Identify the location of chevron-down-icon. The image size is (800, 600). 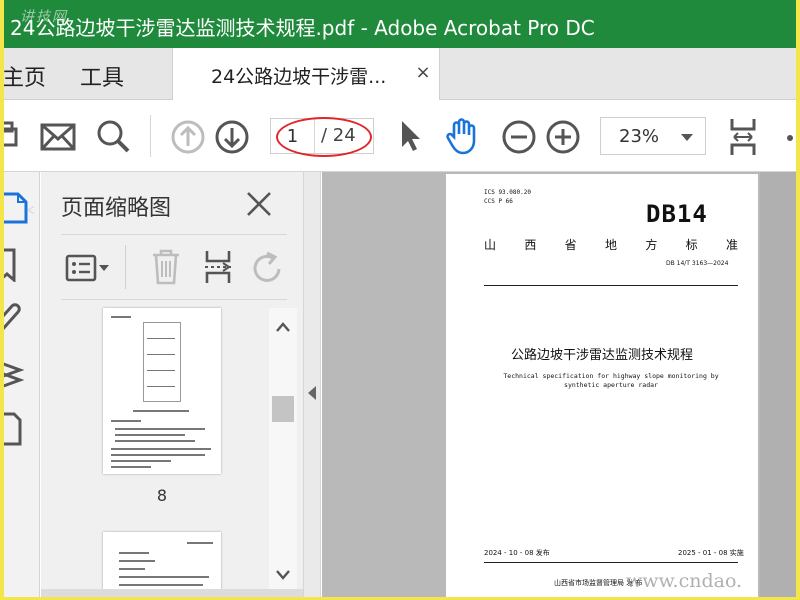
(687, 137).